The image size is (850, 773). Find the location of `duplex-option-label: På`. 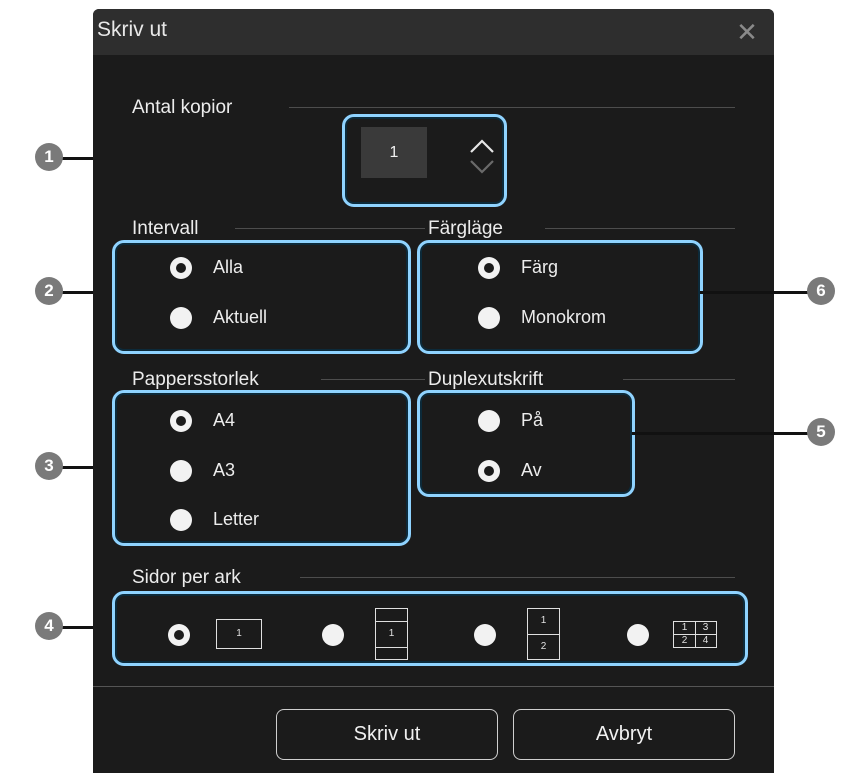

duplex-option-label: På is located at coordinates (532, 420).